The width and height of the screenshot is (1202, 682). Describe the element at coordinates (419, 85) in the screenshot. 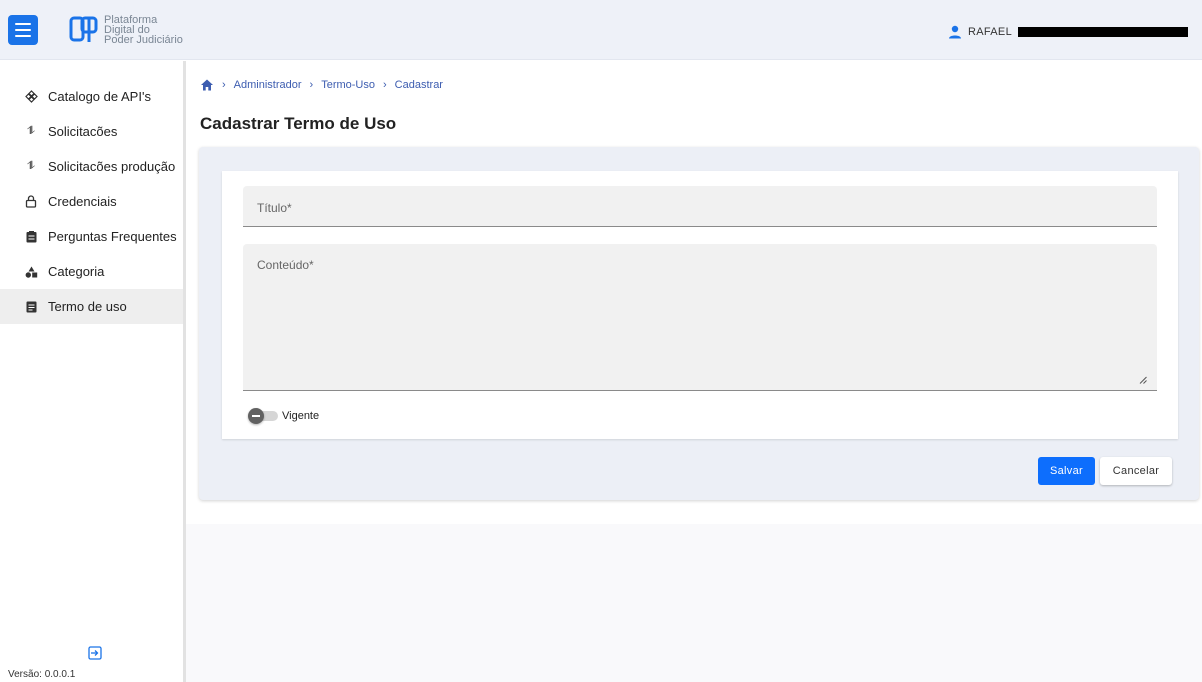

I see `breadcrumb-cadastrar: Cadastrar` at that location.